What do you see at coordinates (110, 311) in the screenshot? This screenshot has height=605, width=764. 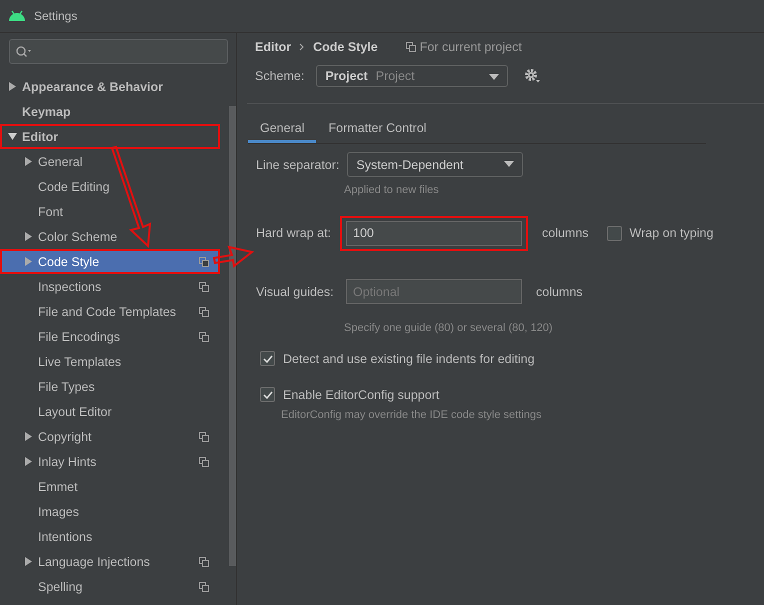 I see `tree-item: File and Code Templates` at bounding box center [110, 311].